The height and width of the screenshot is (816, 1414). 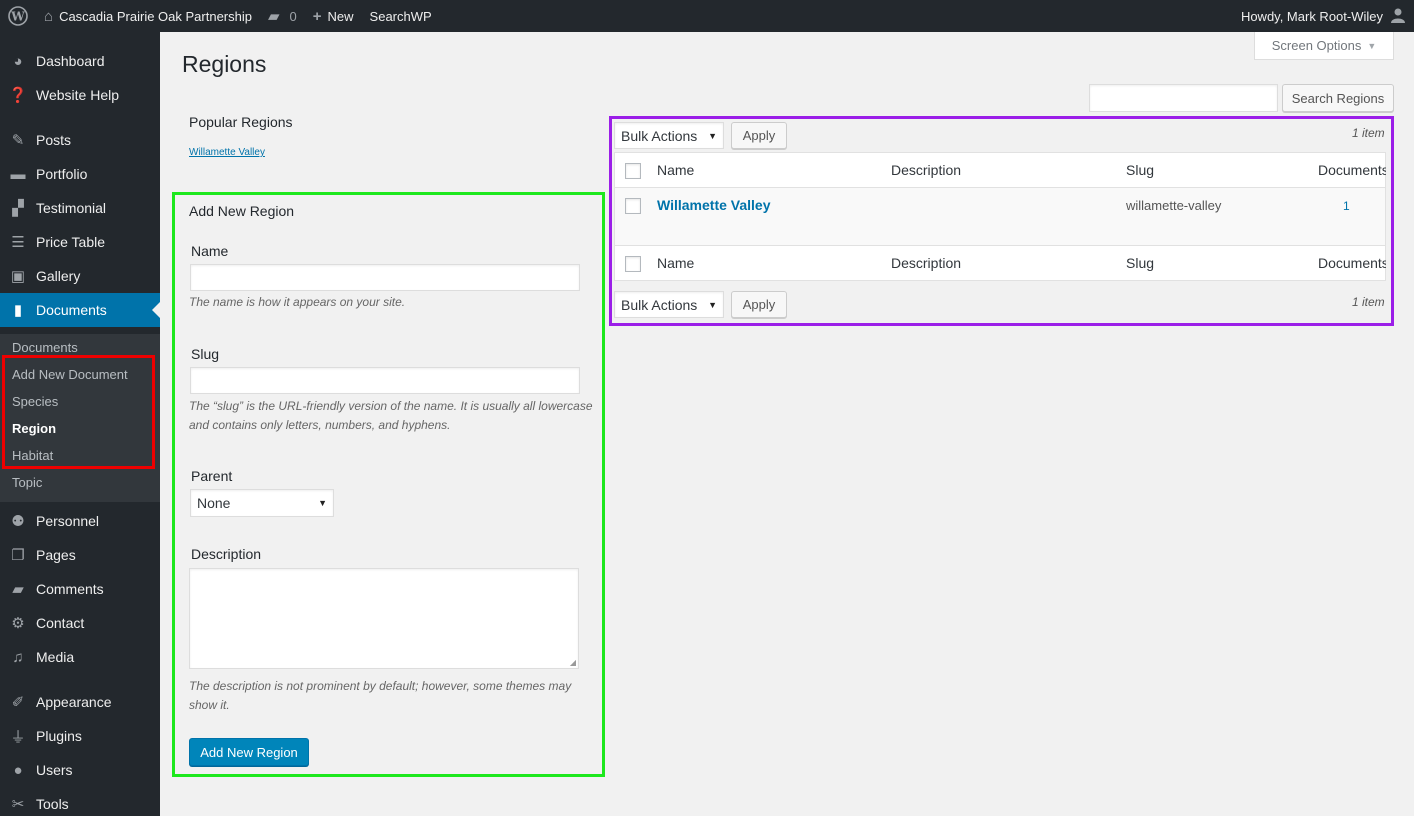 I want to click on popular-region-tag: Willamette Valley, so click(x=227, y=152).